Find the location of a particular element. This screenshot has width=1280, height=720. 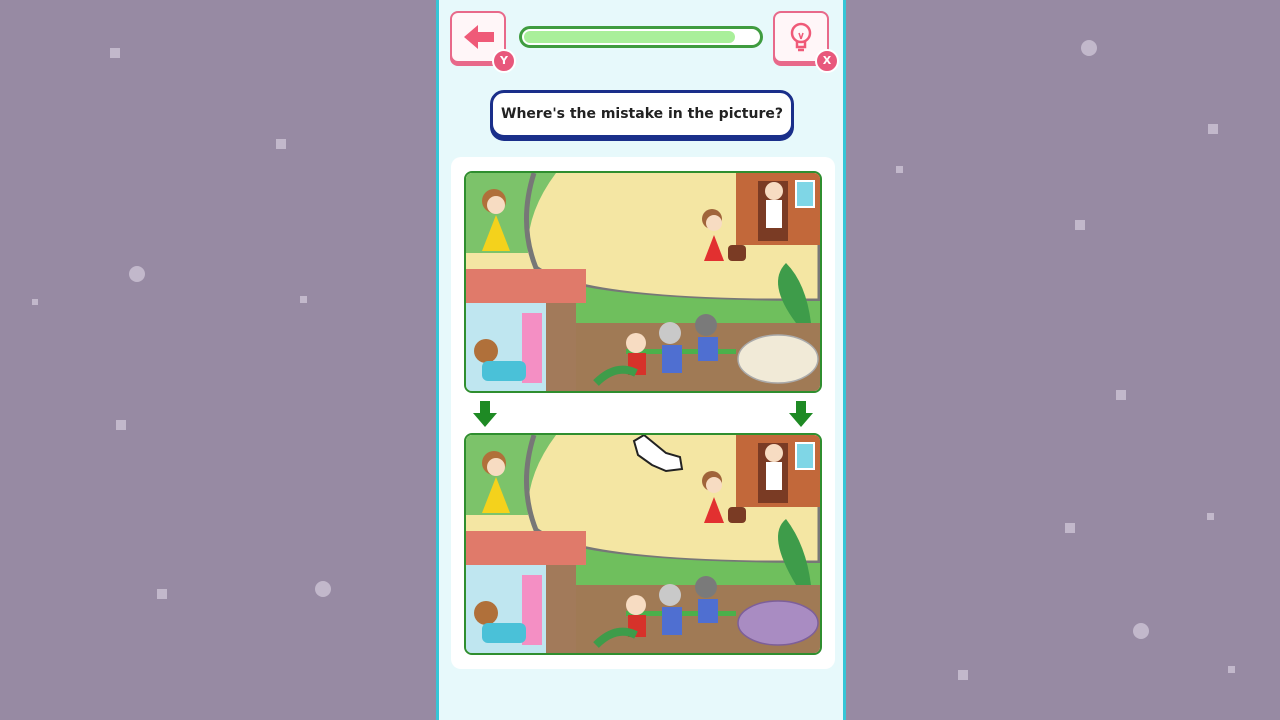

back-button-badge: Y is located at coordinates (504, 61).